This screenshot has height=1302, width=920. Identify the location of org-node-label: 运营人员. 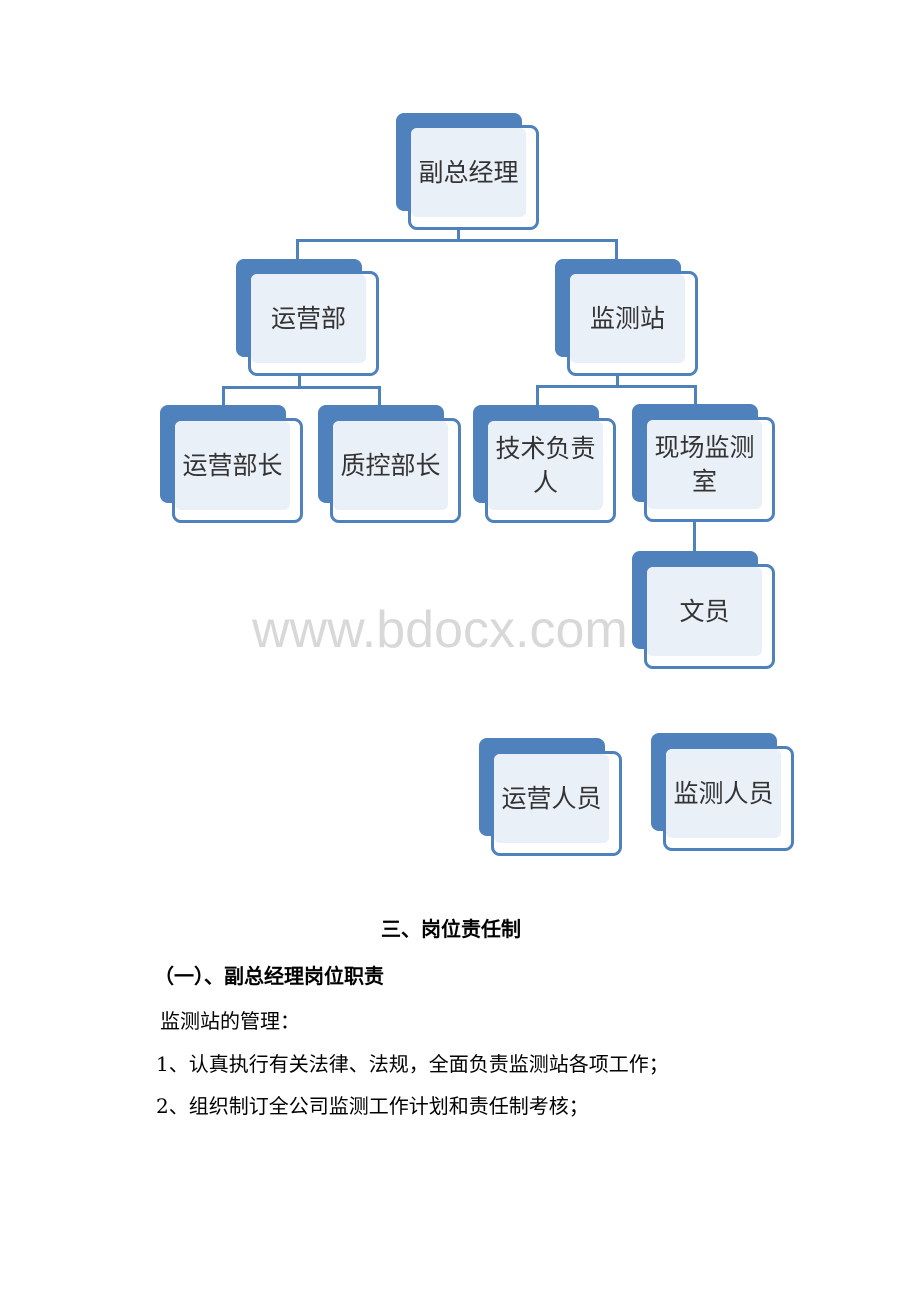
(551, 798).